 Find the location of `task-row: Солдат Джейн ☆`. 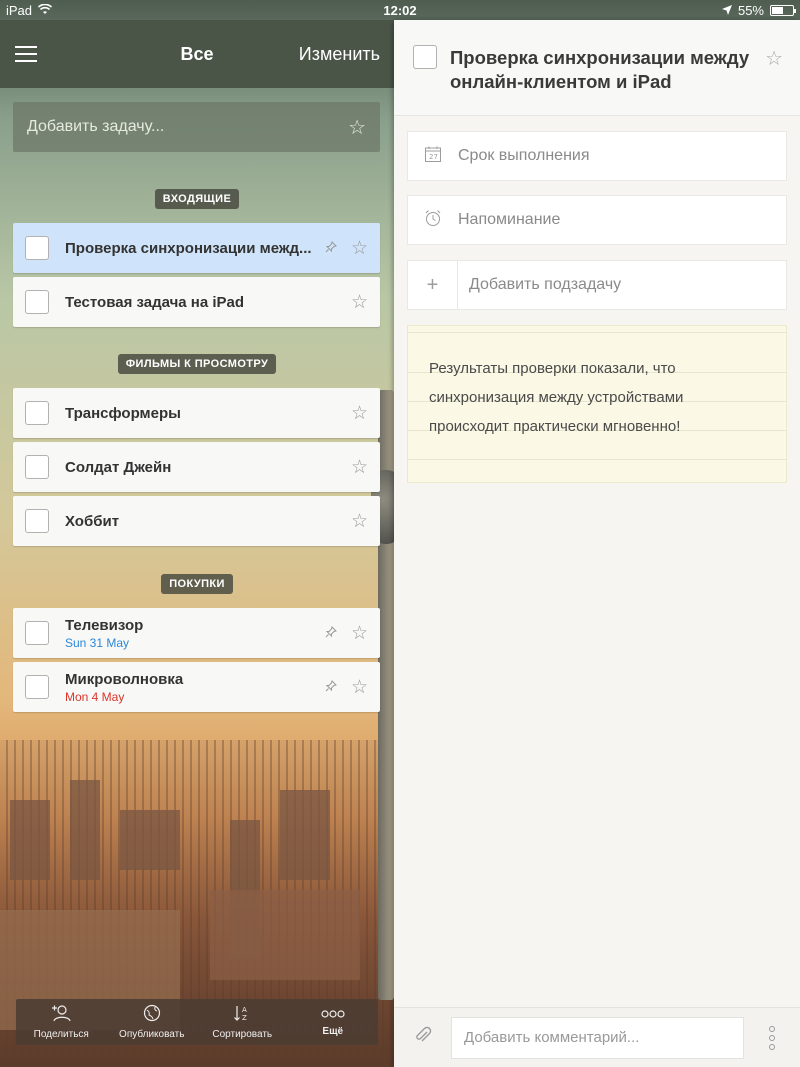

task-row: Солдат Джейн ☆ is located at coordinates (196, 467).